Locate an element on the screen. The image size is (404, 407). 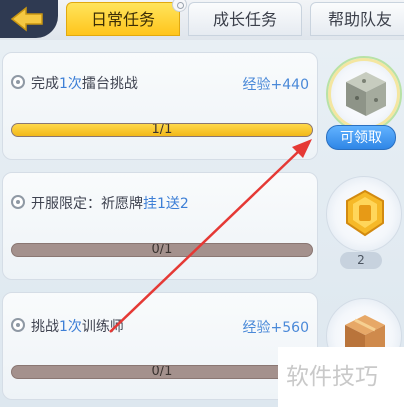
task-title: 开服限定：祈愿牌挂1送2 is located at coordinates (110, 204).